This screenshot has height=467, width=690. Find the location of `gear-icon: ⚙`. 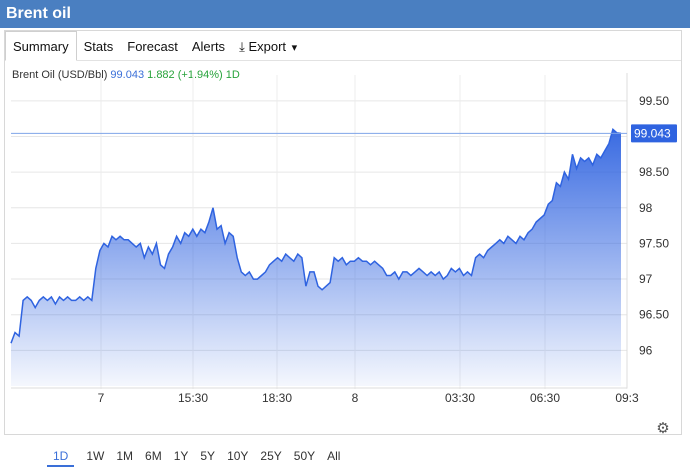

gear-icon: ⚙ is located at coordinates (663, 429).